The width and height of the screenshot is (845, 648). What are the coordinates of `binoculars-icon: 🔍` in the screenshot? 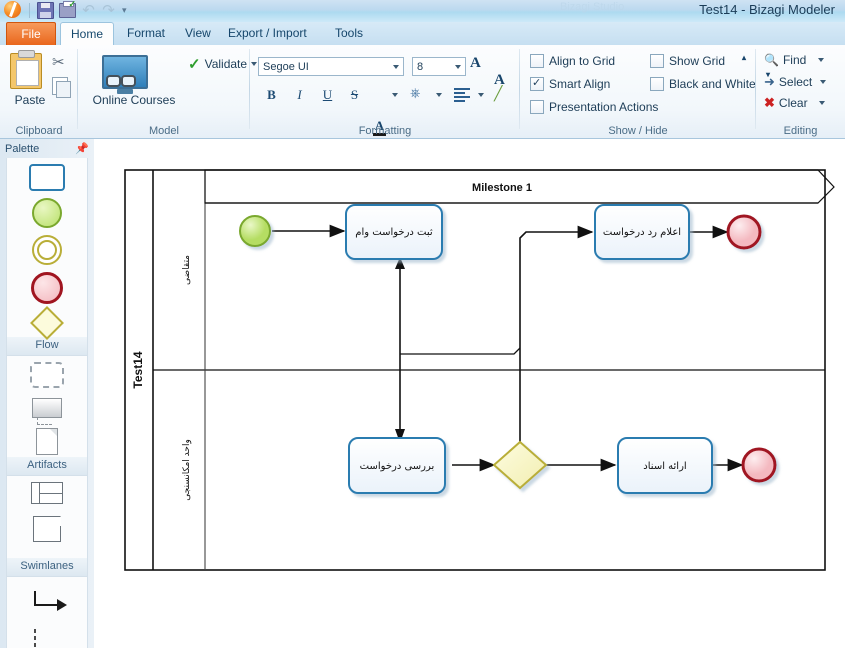 It's located at (771, 60).